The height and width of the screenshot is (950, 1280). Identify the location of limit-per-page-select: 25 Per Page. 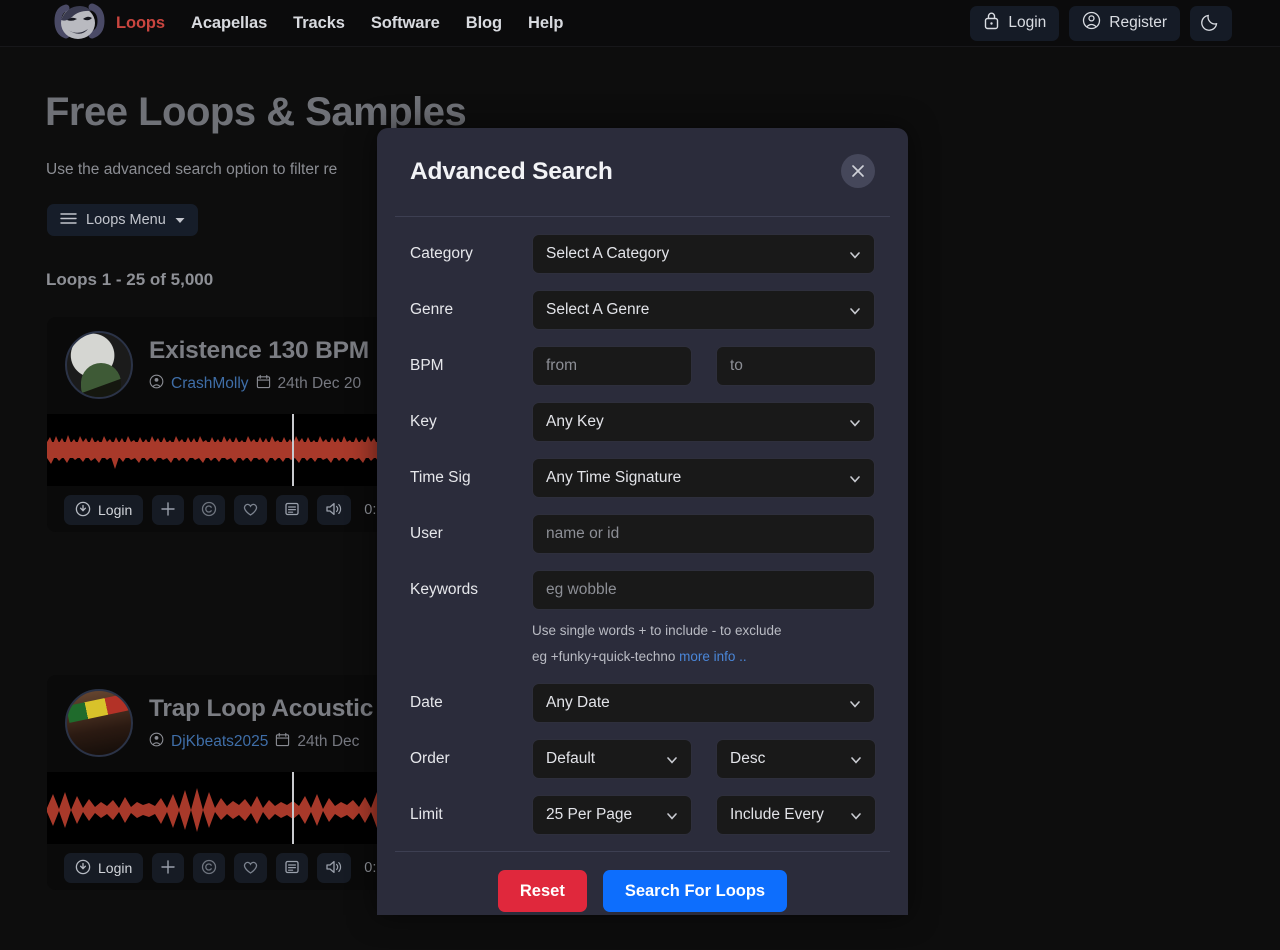
(612, 815).